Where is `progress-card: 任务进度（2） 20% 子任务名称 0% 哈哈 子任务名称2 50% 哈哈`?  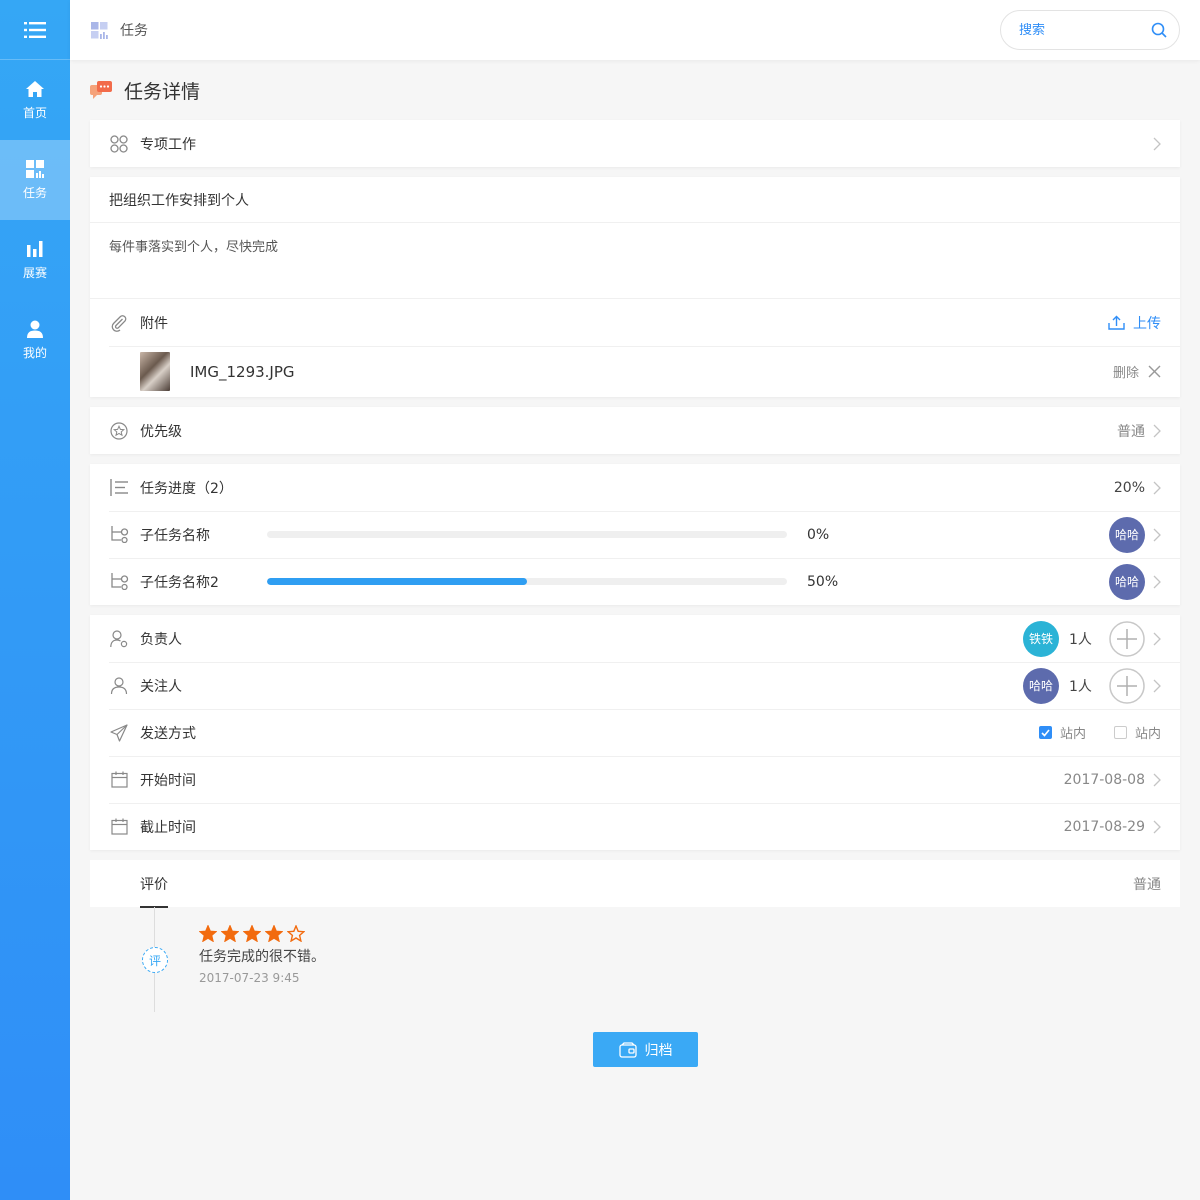
progress-card: 任务进度（2） 20% 子任务名称 0% 哈哈 子任务名称2 50% 哈哈 is located at coordinates (635, 534).